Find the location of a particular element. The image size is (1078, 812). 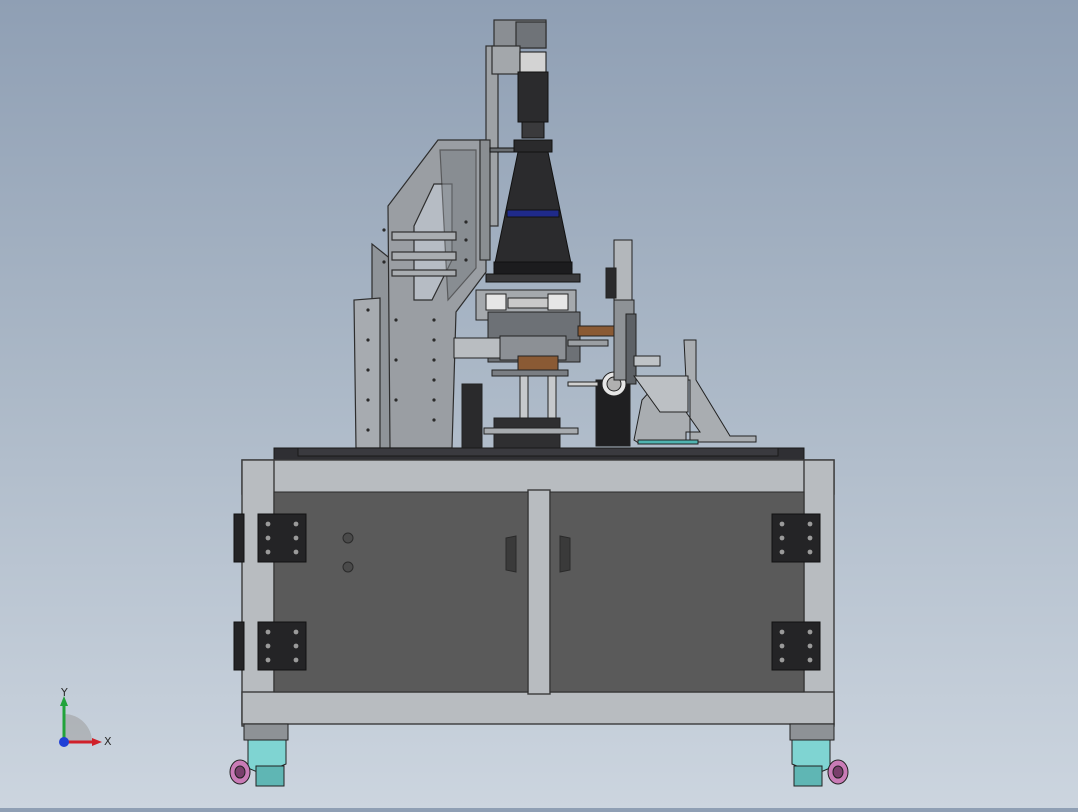

camera-lens-assembly is located at coordinates (533, 167).